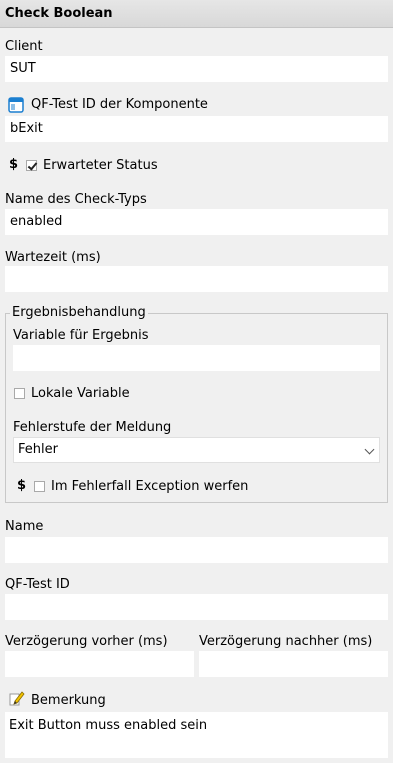 Image resolution: width=393 pixels, height=763 pixels. Describe the element at coordinates (19, 393) in the screenshot. I see `local-variable-checkbox` at that location.